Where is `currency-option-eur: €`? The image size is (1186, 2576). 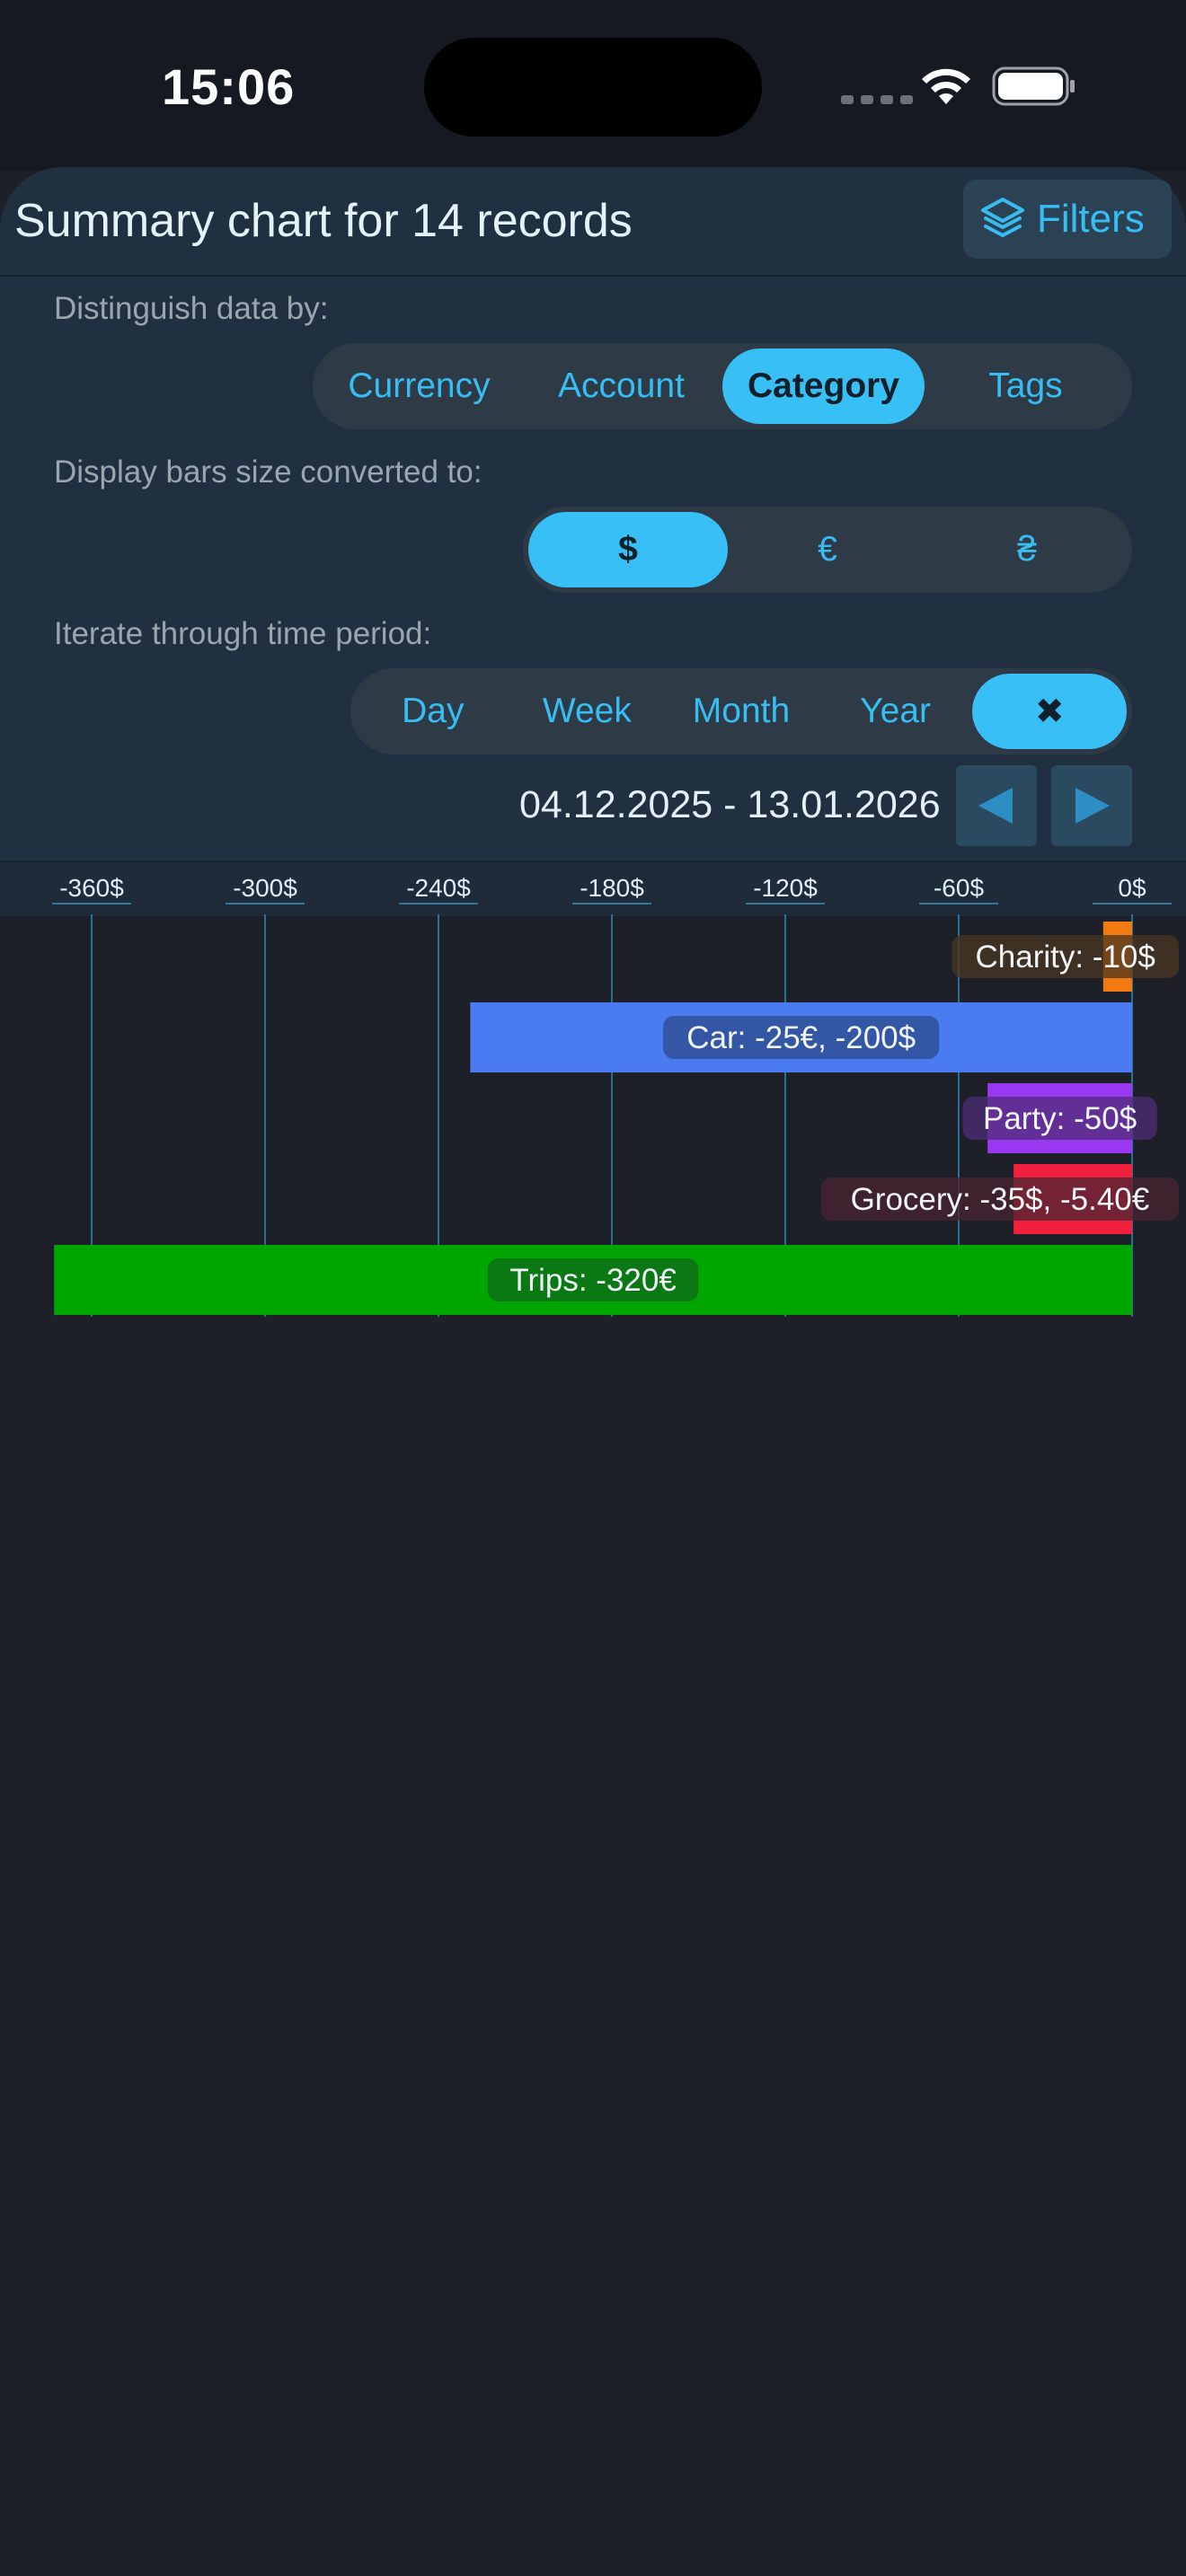 currency-option-eur: € is located at coordinates (827, 549).